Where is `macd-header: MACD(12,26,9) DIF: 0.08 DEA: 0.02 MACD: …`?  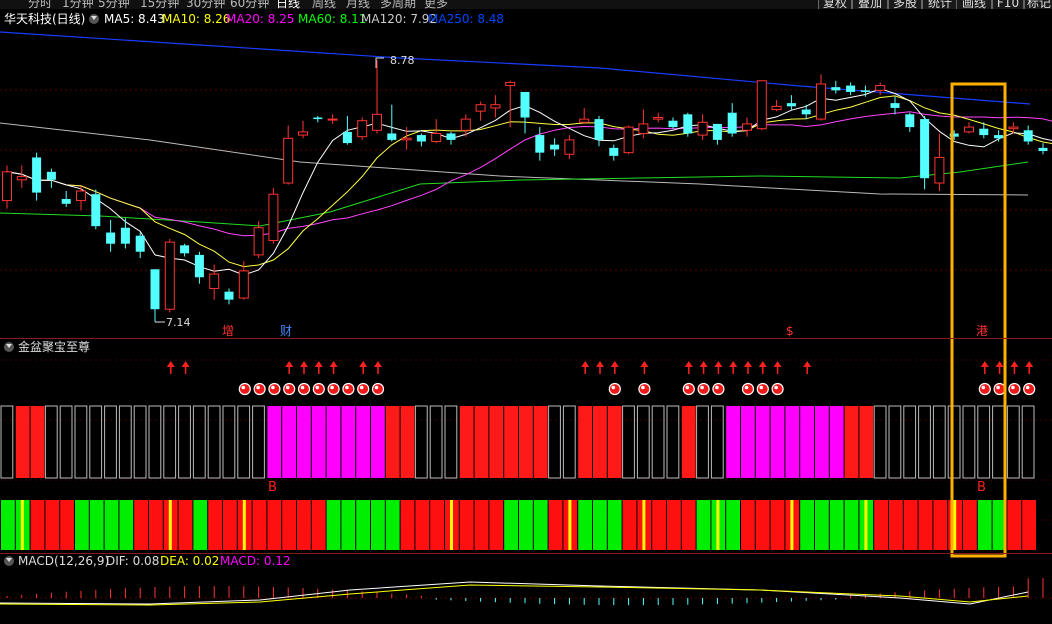
macd-header: MACD(12,26,9) DIF: 0.08 DEA: 0.02 MACD: … is located at coordinates (200, 561).